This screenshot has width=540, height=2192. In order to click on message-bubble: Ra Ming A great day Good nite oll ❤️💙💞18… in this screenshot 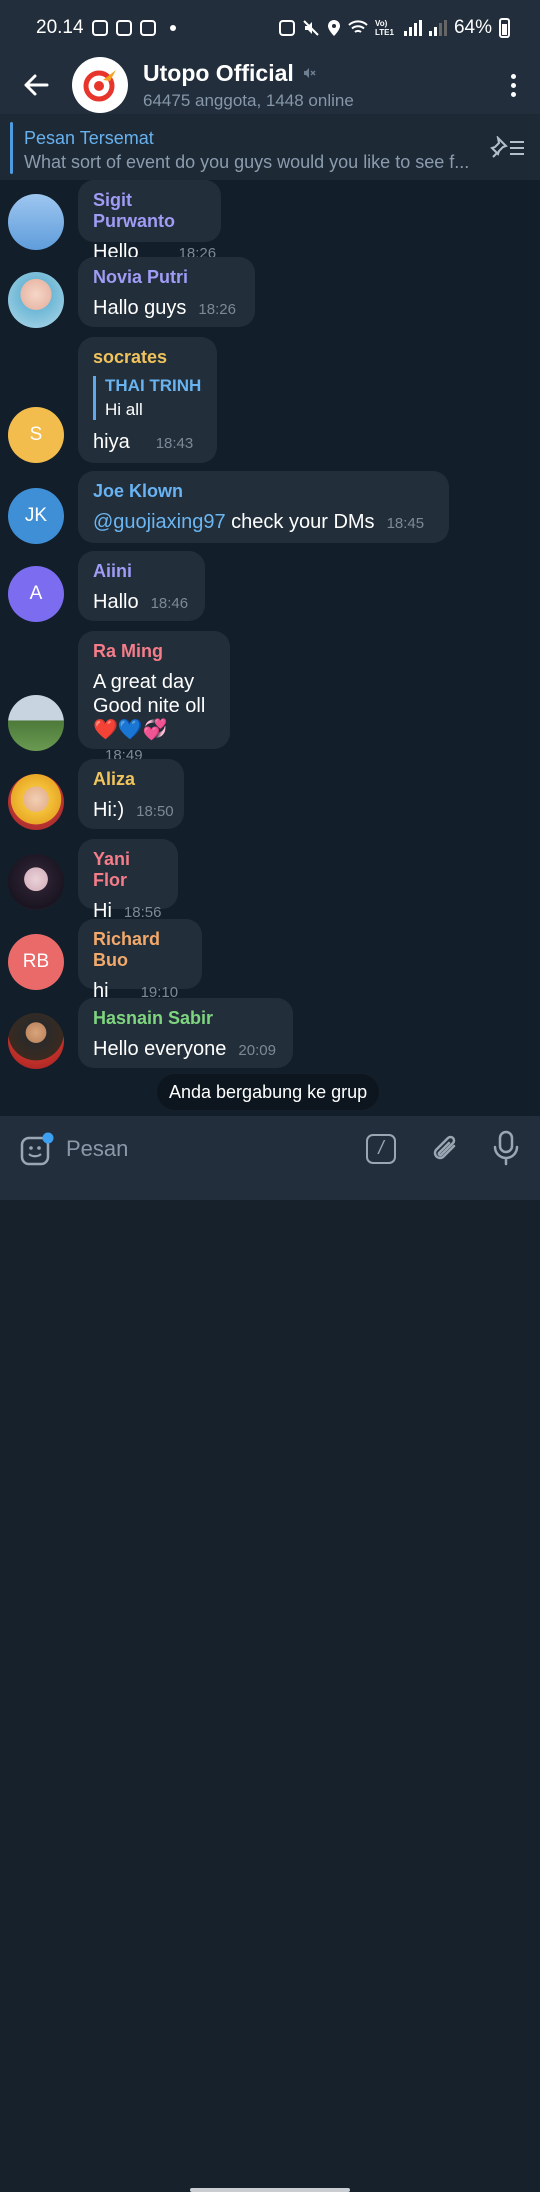, I will do `click(154, 697)`.